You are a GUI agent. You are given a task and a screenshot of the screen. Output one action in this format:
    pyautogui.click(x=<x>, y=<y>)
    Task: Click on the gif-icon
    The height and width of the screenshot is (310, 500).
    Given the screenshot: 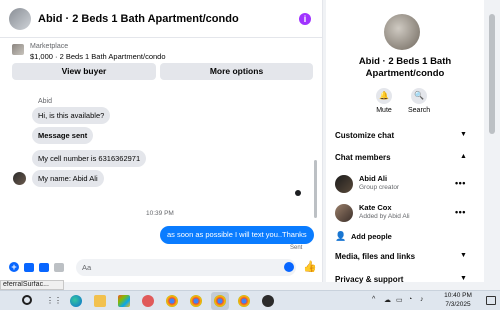 What is the action you would take?
    pyautogui.click(x=59, y=267)
    